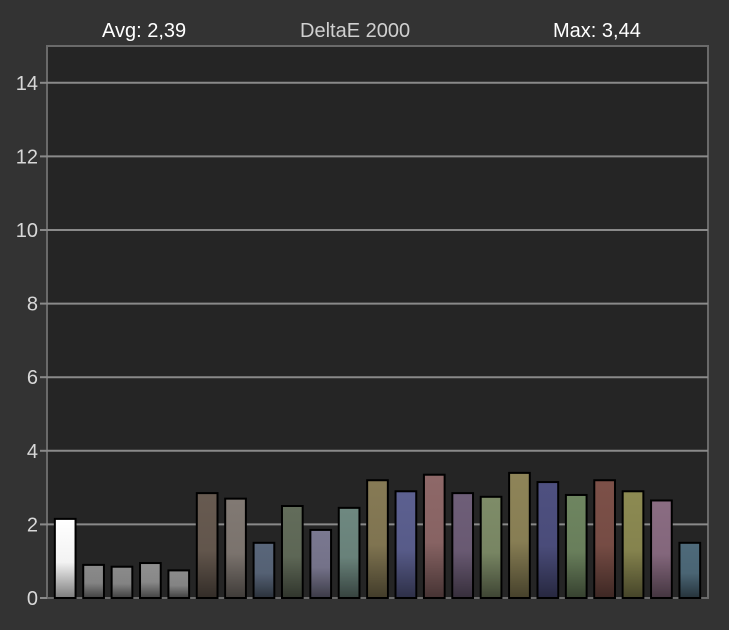 Image resolution: width=729 pixels, height=630 pixels. I want to click on y-tick-label: 4, so click(32, 452).